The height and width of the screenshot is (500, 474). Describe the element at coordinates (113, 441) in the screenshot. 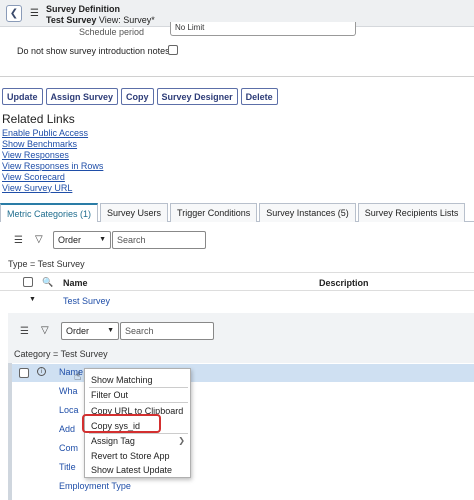

I see `ctx-assign-tag: Assign Tag` at that location.